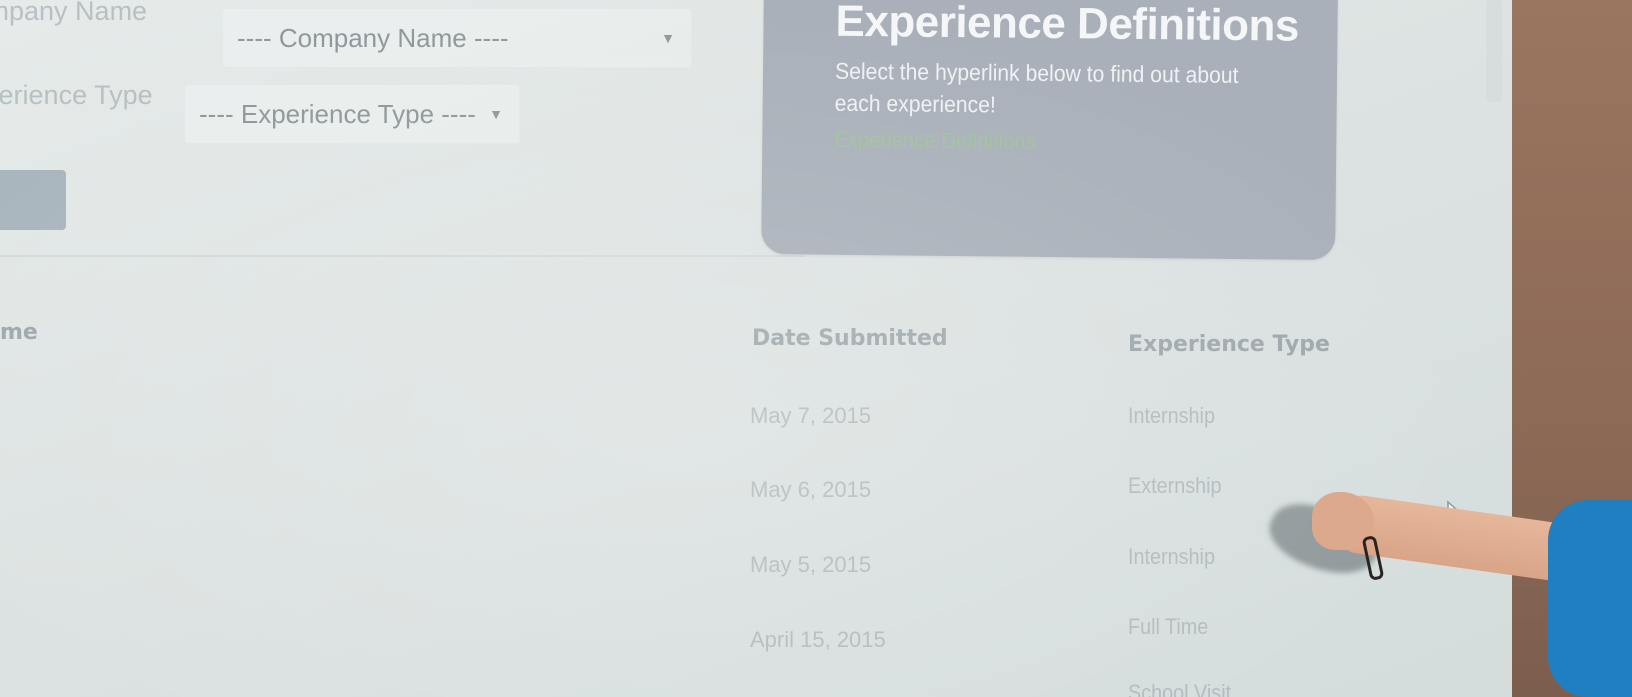 The height and width of the screenshot is (697, 1632). What do you see at coordinates (1229, 344) in the screenshot?
I see `column-header-experience-type: Experience Type` at bounding box center [1229, 344].